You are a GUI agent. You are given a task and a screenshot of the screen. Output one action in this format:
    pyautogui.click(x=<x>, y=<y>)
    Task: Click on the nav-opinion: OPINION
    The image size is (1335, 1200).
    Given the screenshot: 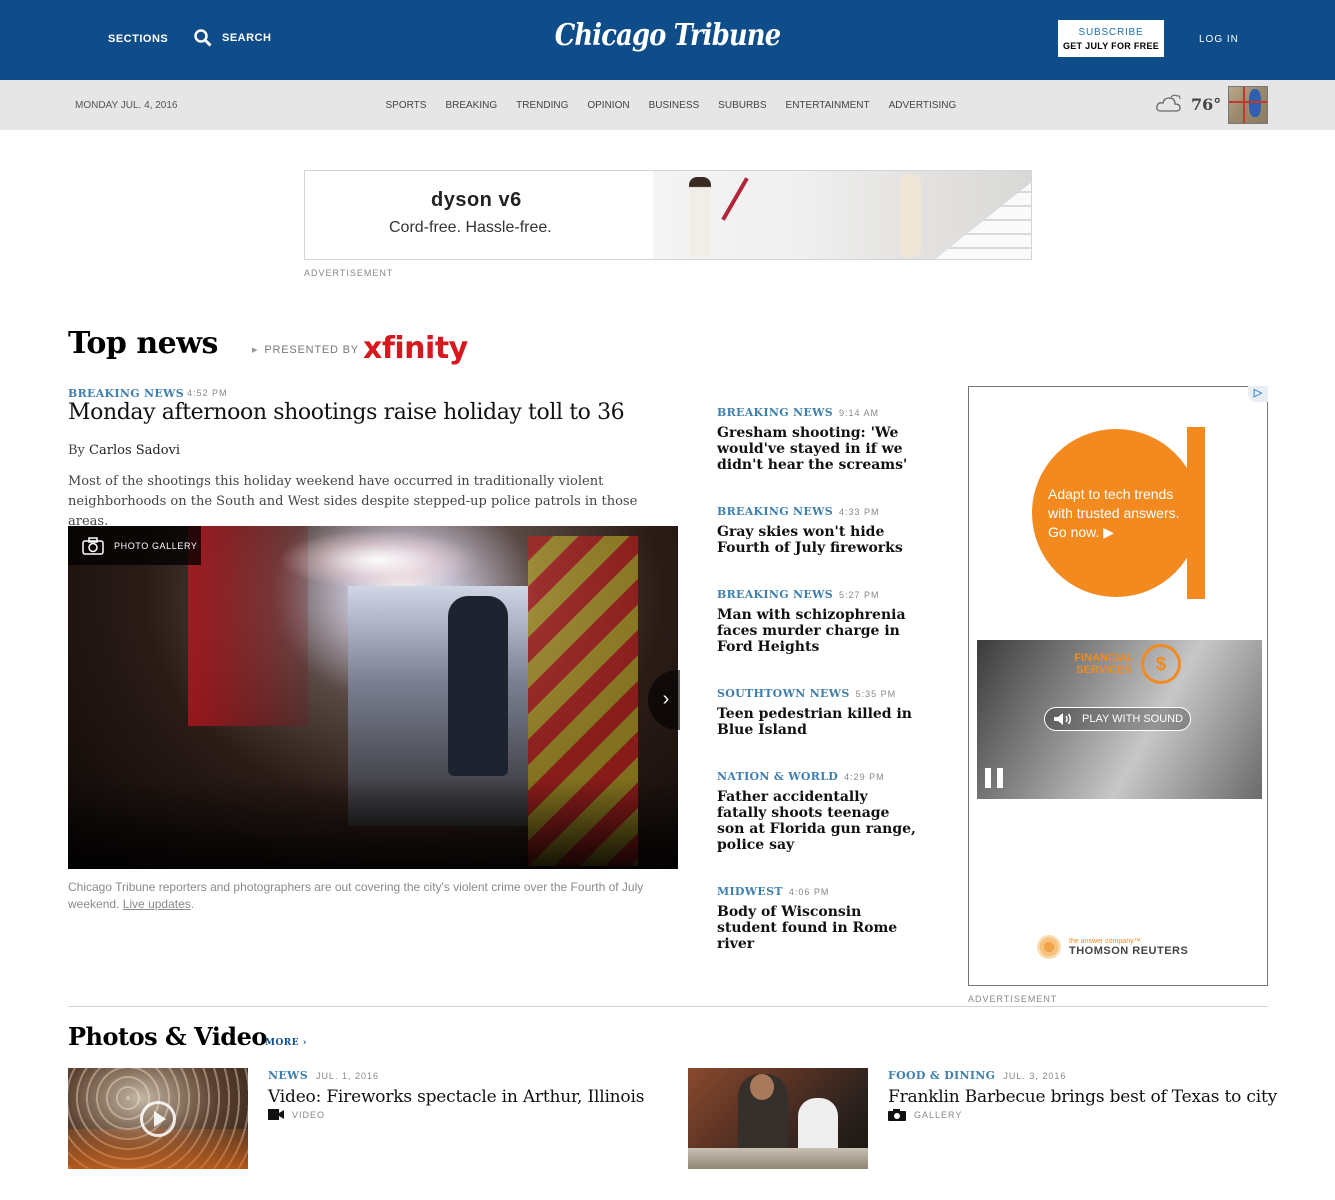 What is the action you would take?
    pyautogui.click(x=608, y=105)
    